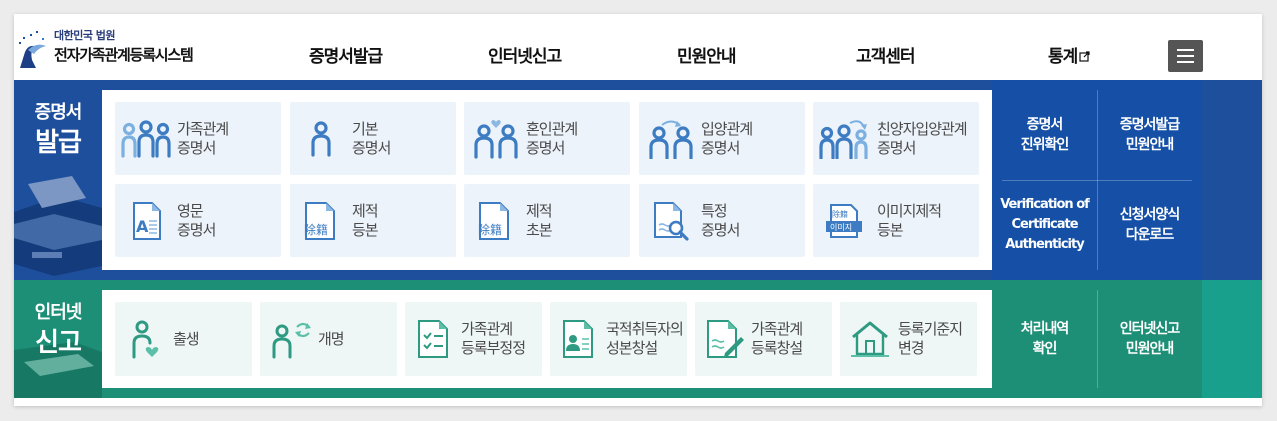 The height and width of the screenshot is (421, 1277). I want to click on certificate-basic-label: 기본 증명서, so click(371, 138).